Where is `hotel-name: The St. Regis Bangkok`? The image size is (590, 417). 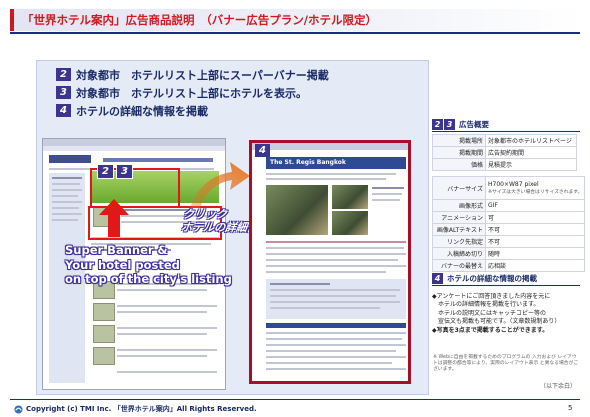
hotel-name: The St. Regis Bangkok is located at coordinates (308, 162).